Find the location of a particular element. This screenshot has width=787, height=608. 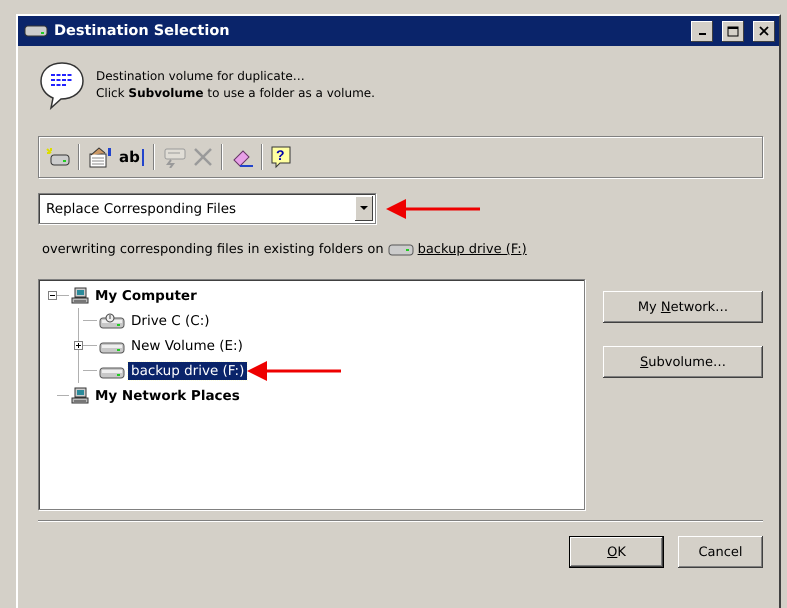

dialog-button: OK is located at coordinates (616, 552).